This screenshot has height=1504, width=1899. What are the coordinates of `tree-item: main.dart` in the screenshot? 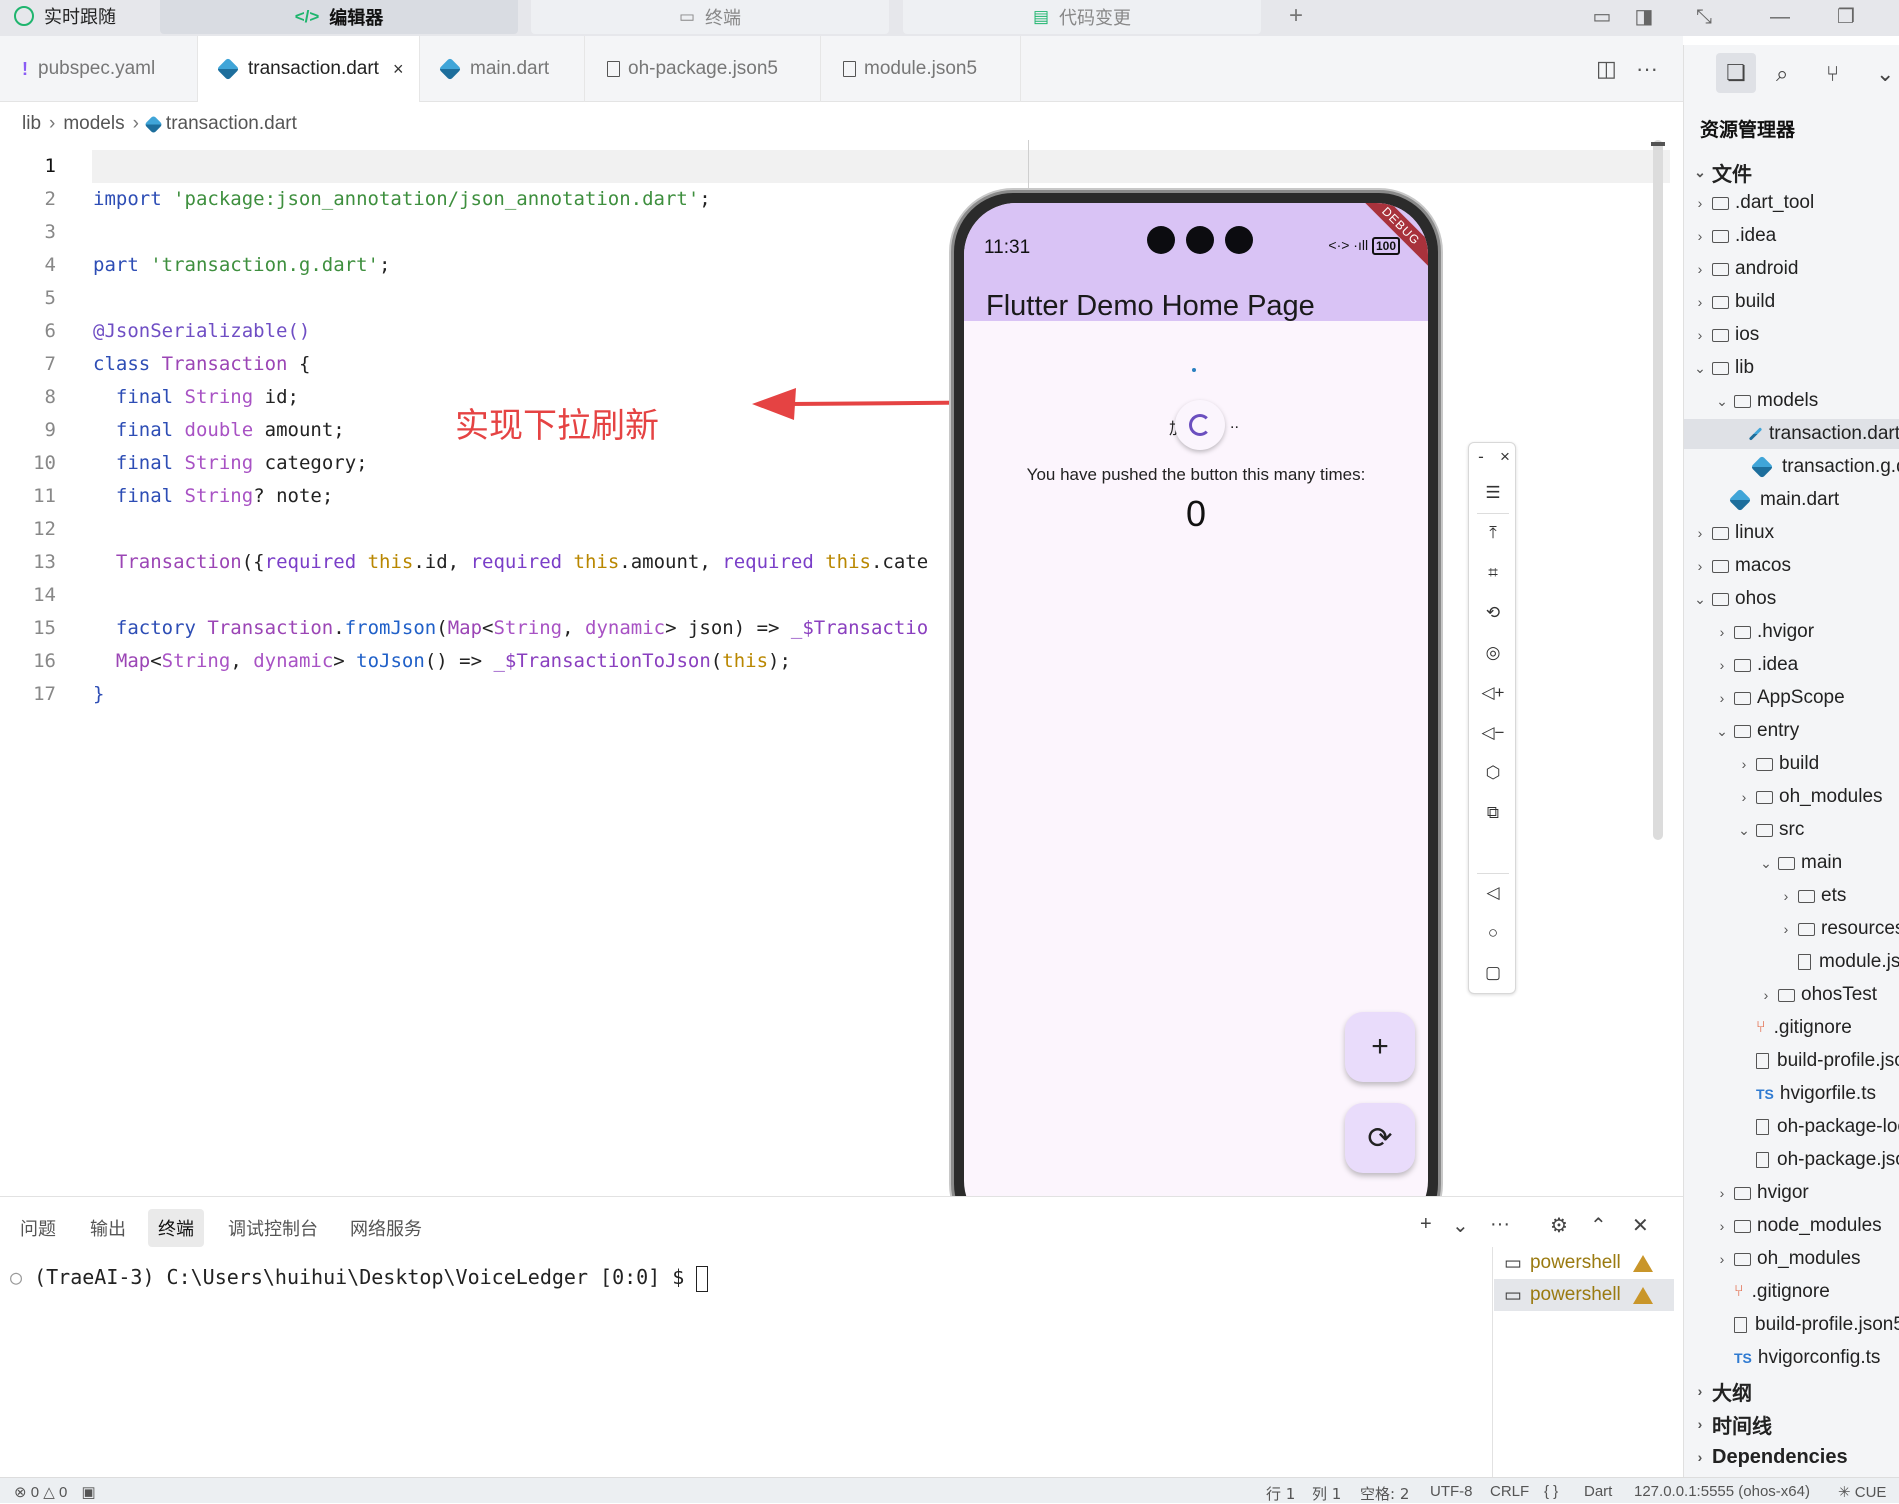 It's located at (1783, 500).